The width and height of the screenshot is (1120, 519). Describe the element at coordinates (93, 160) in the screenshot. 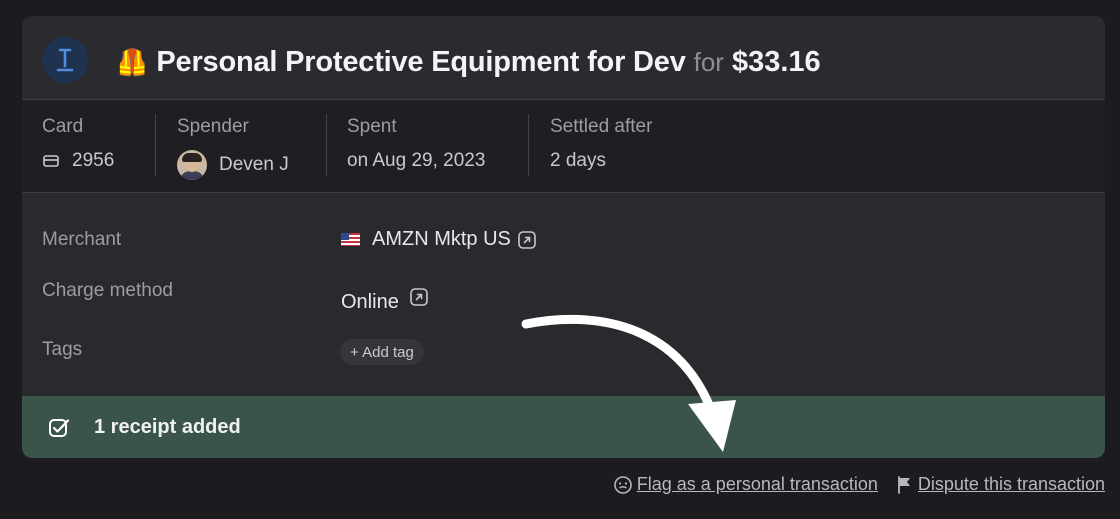

I see `card-number: 2956` at that location.